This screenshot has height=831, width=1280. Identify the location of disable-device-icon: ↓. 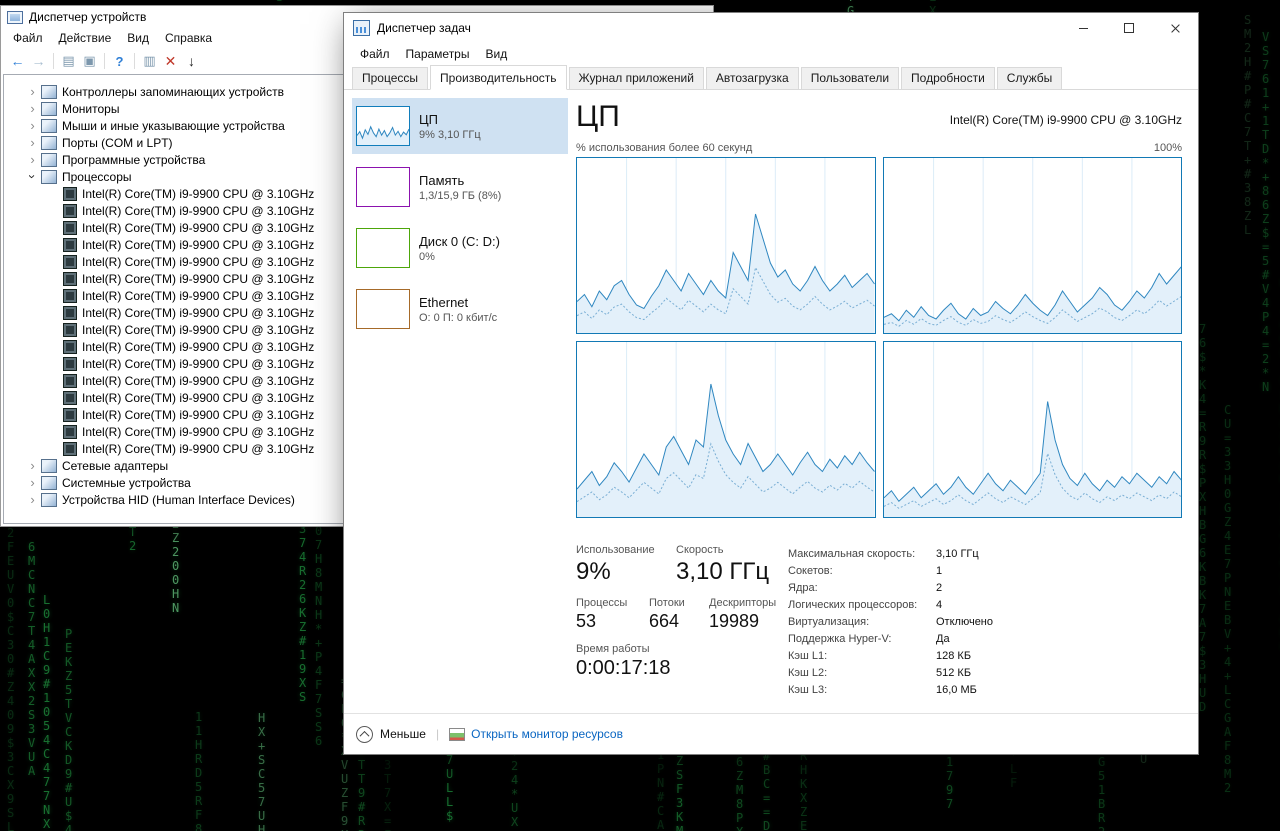
(191, 61).